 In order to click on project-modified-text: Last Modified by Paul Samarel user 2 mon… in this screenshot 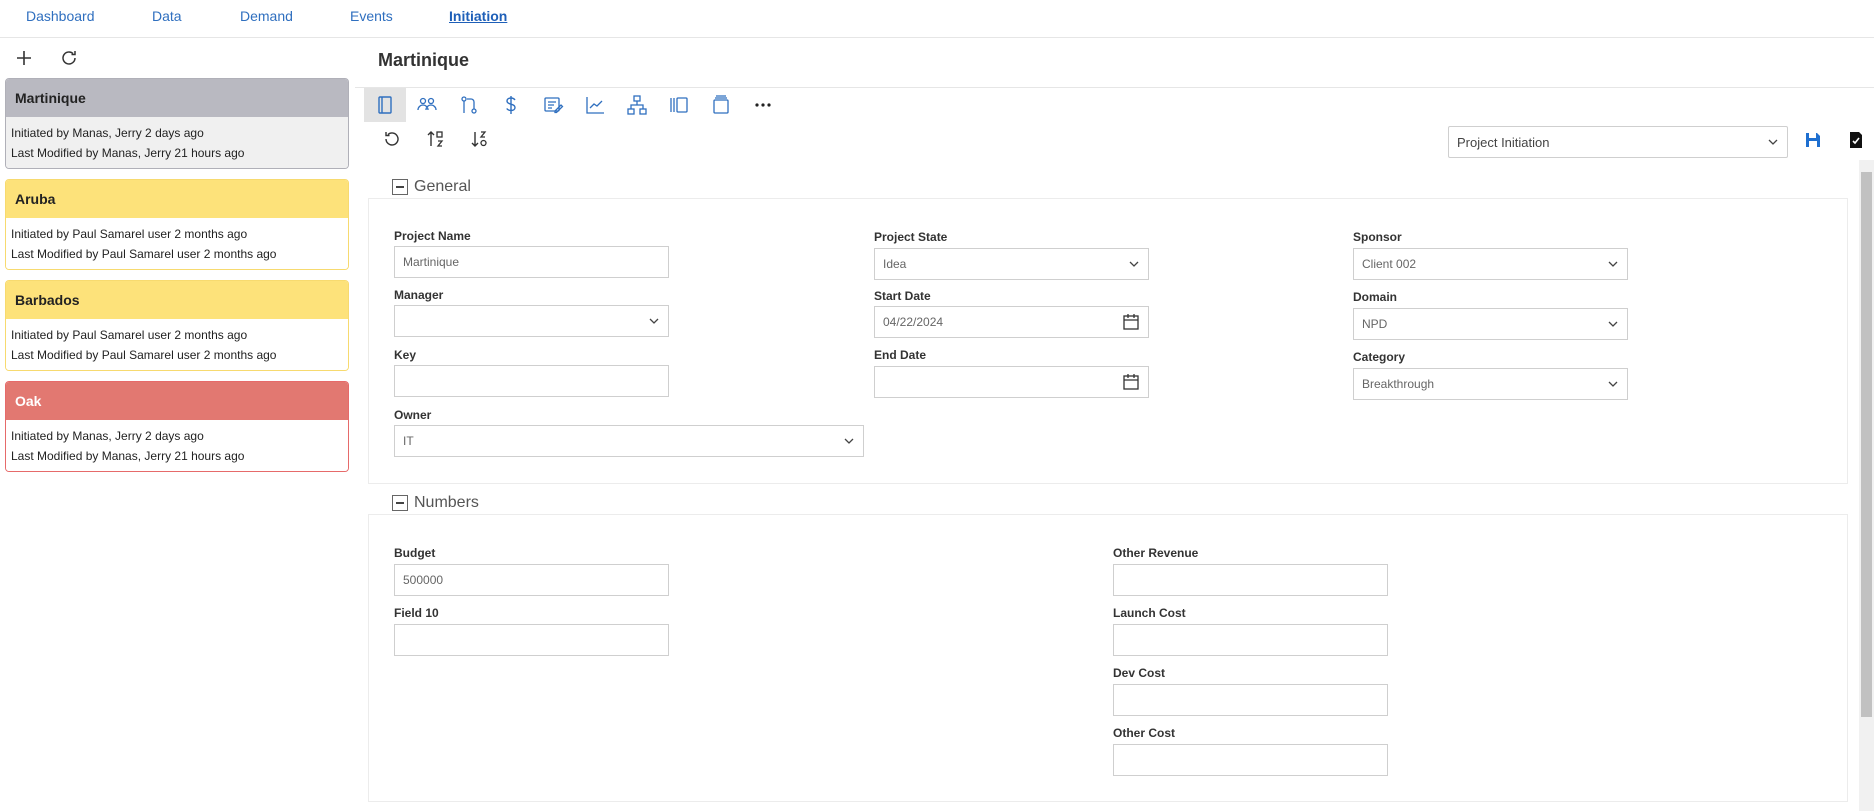, I will do `click(144, 355)`.